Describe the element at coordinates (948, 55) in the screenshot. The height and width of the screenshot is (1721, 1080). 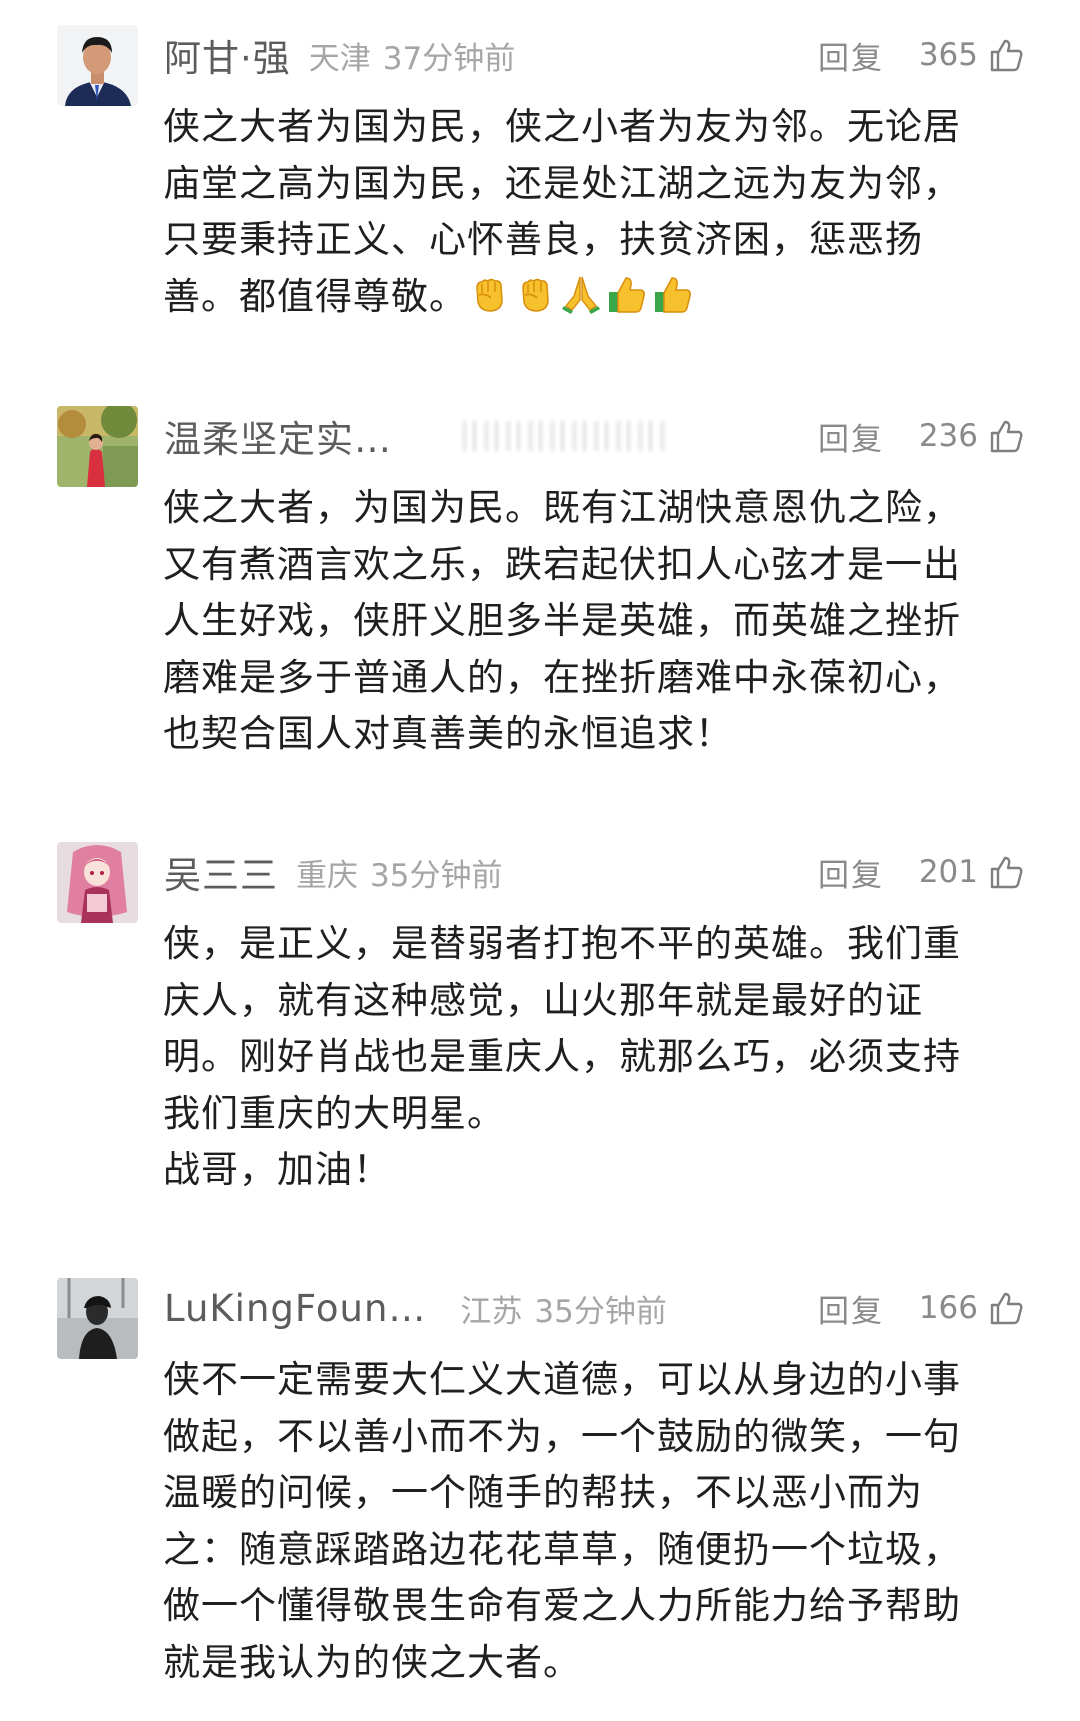
I see `like-count: 365` at that location.